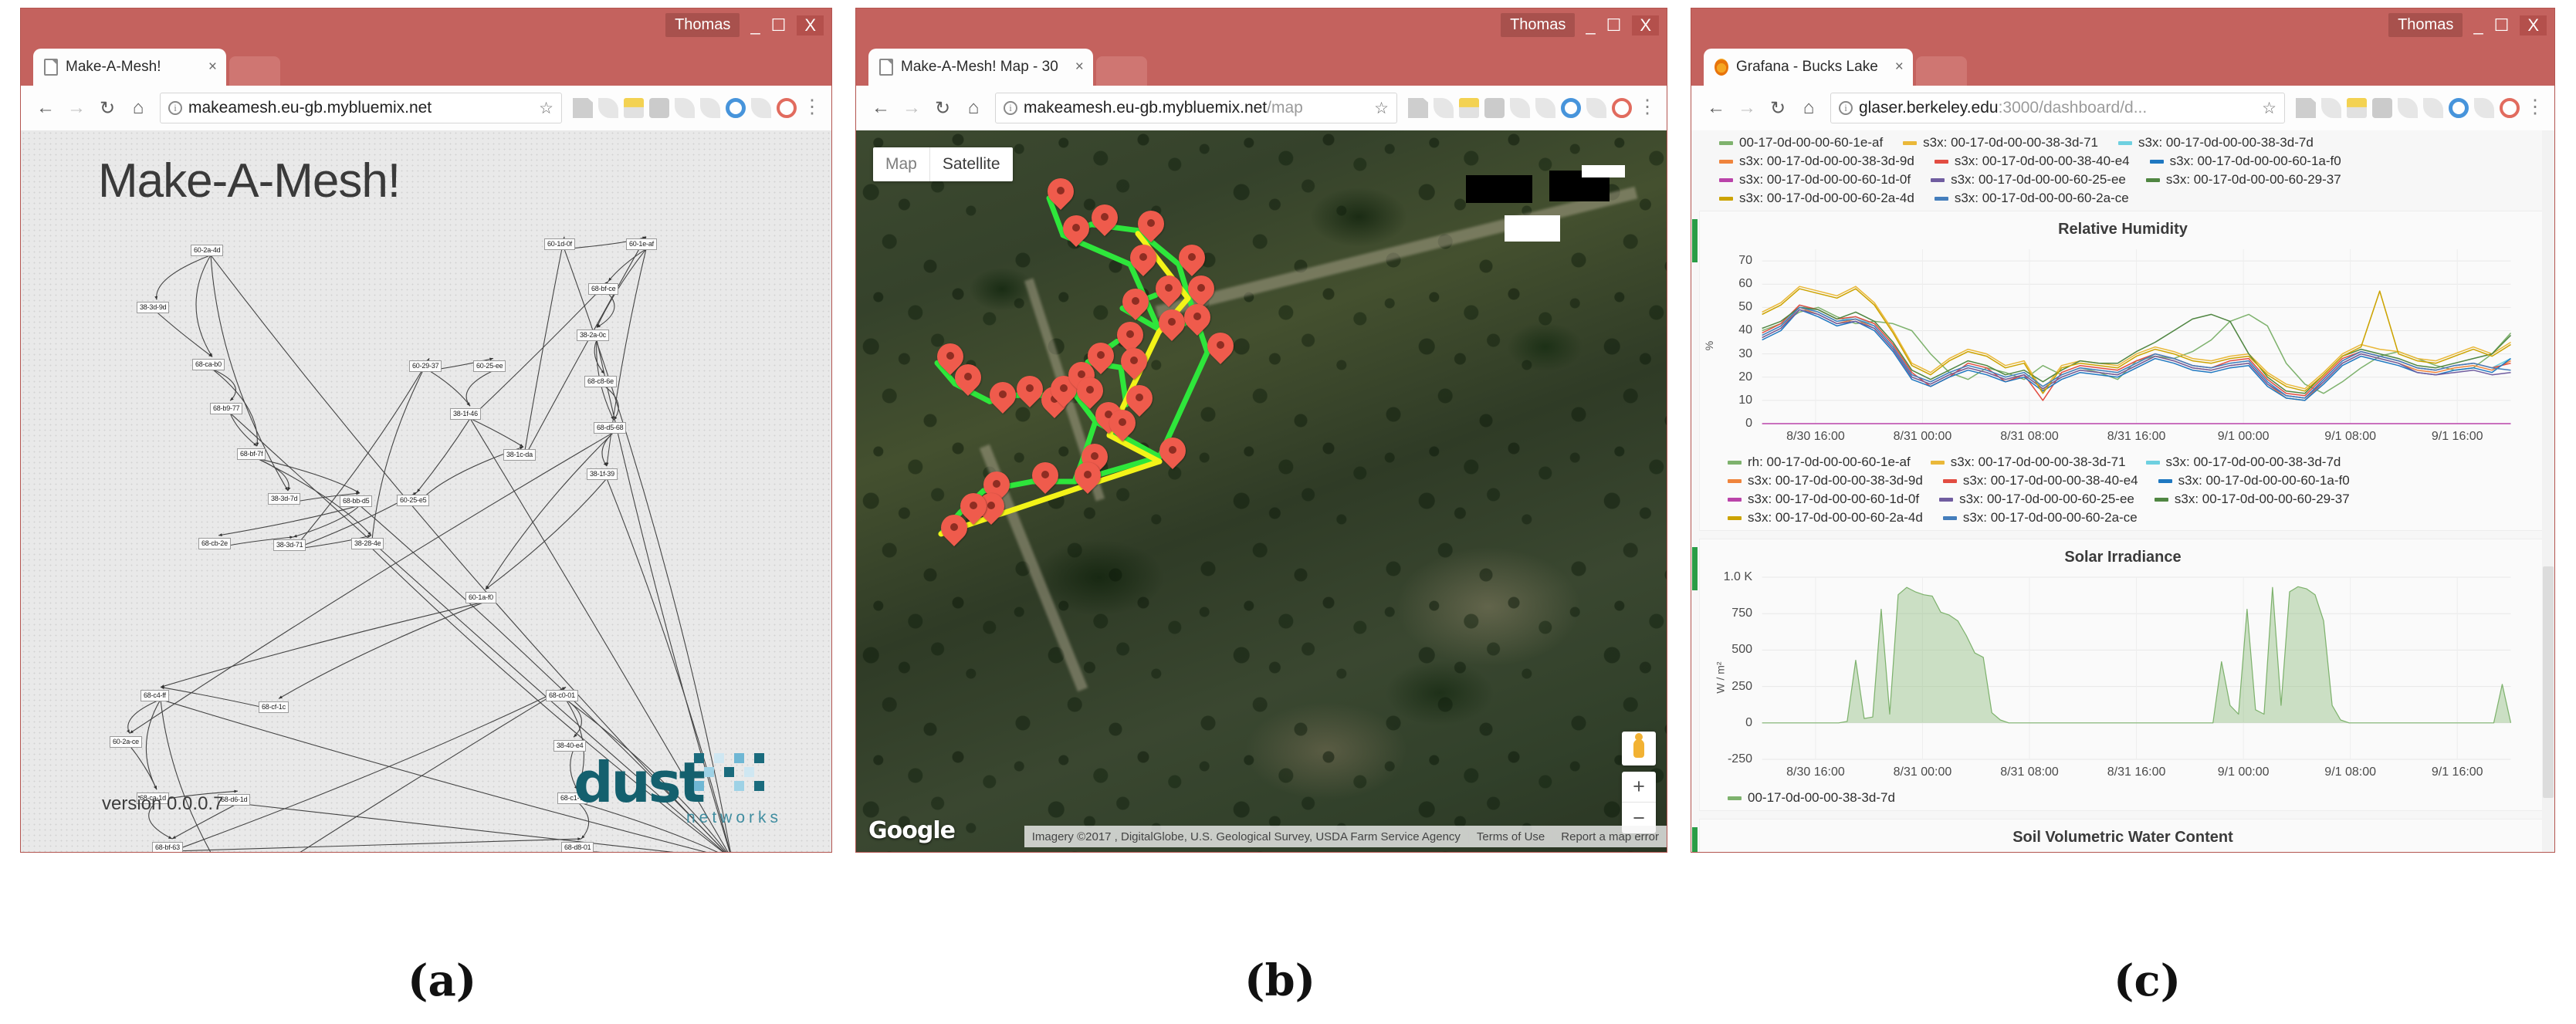 Image resolution: width=2576 pixels, height=1024 pixels. I want to click on legend-item: s3x: 00-17-0d-00-00-38-40-e4, so click(2032, 161).